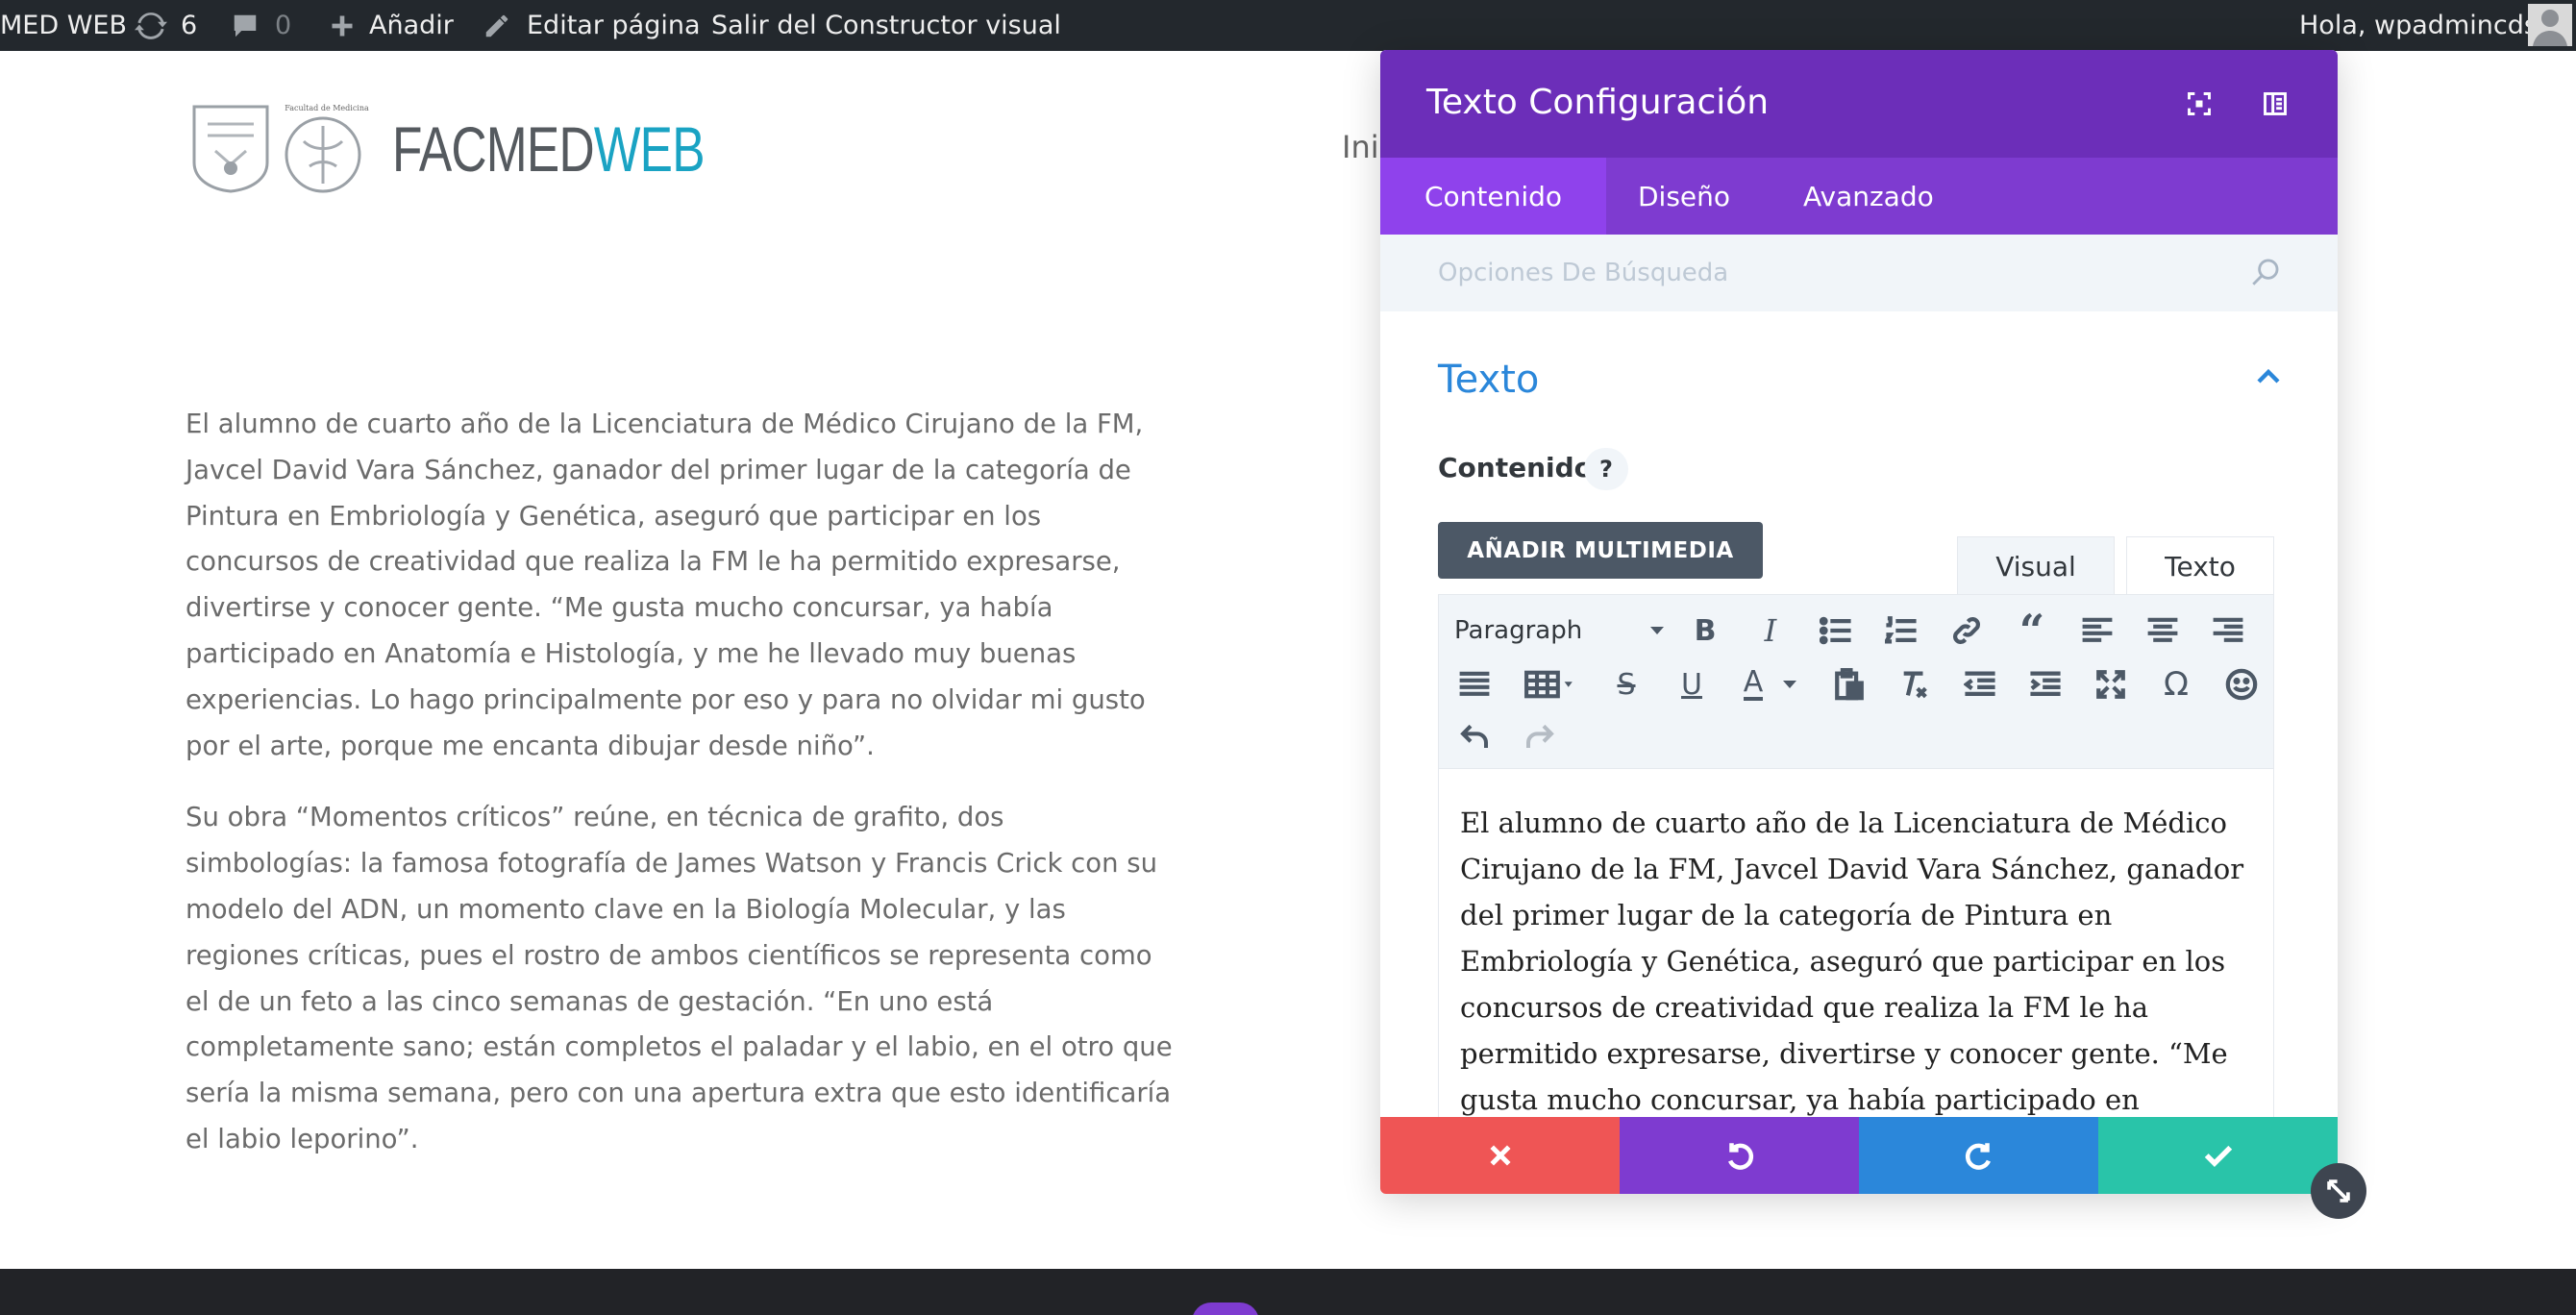 The height and width of the screenshot is (1315, 2576). Describe the element at coordinates (2036, 566) in the screenshot. I see `tab-visual-editor: Visual` at that location.